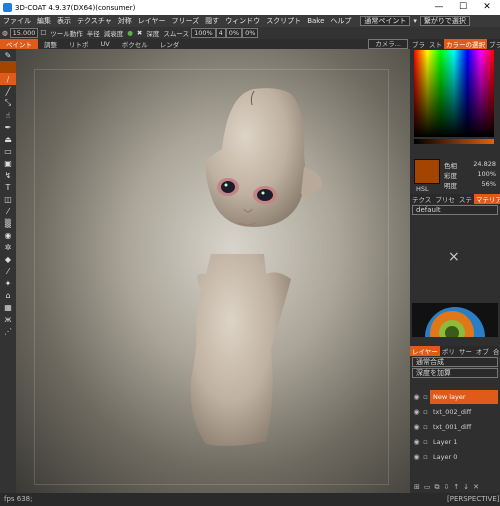  I want to click on maximize-button: ☐, so click(463, 7).